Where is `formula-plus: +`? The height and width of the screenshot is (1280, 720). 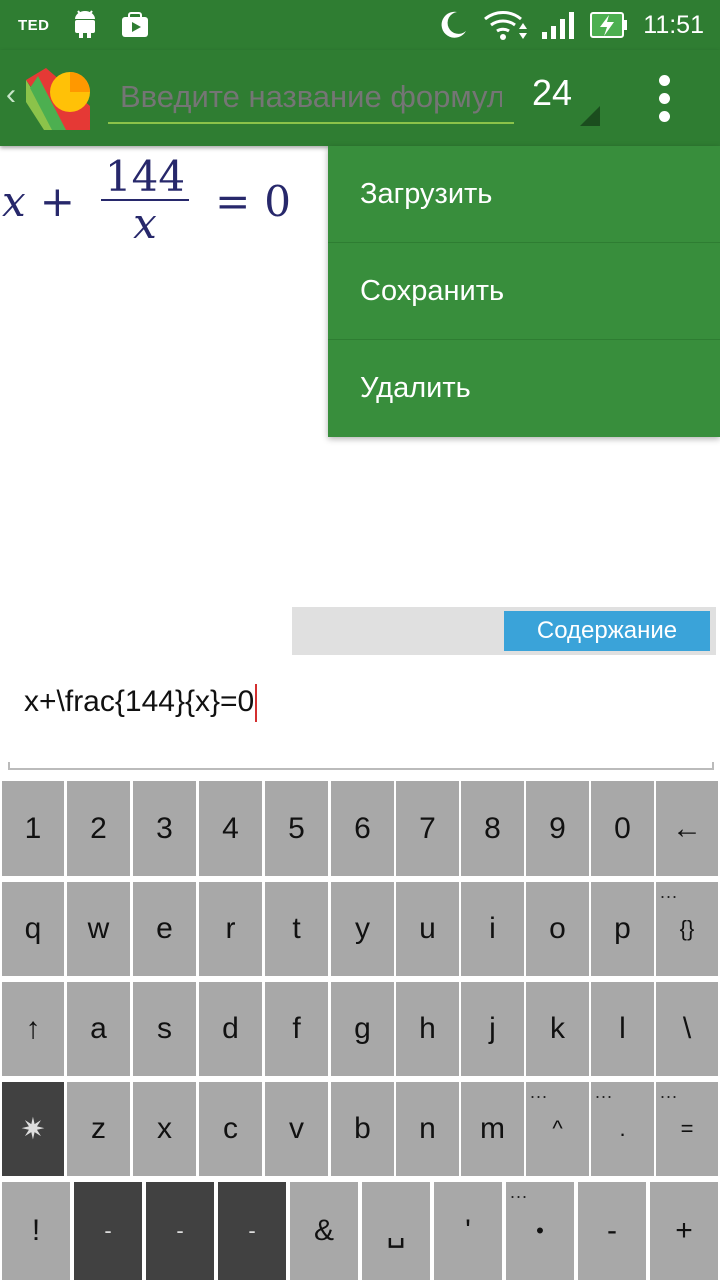 formula-plus: + is located at coordinates (57, 201).